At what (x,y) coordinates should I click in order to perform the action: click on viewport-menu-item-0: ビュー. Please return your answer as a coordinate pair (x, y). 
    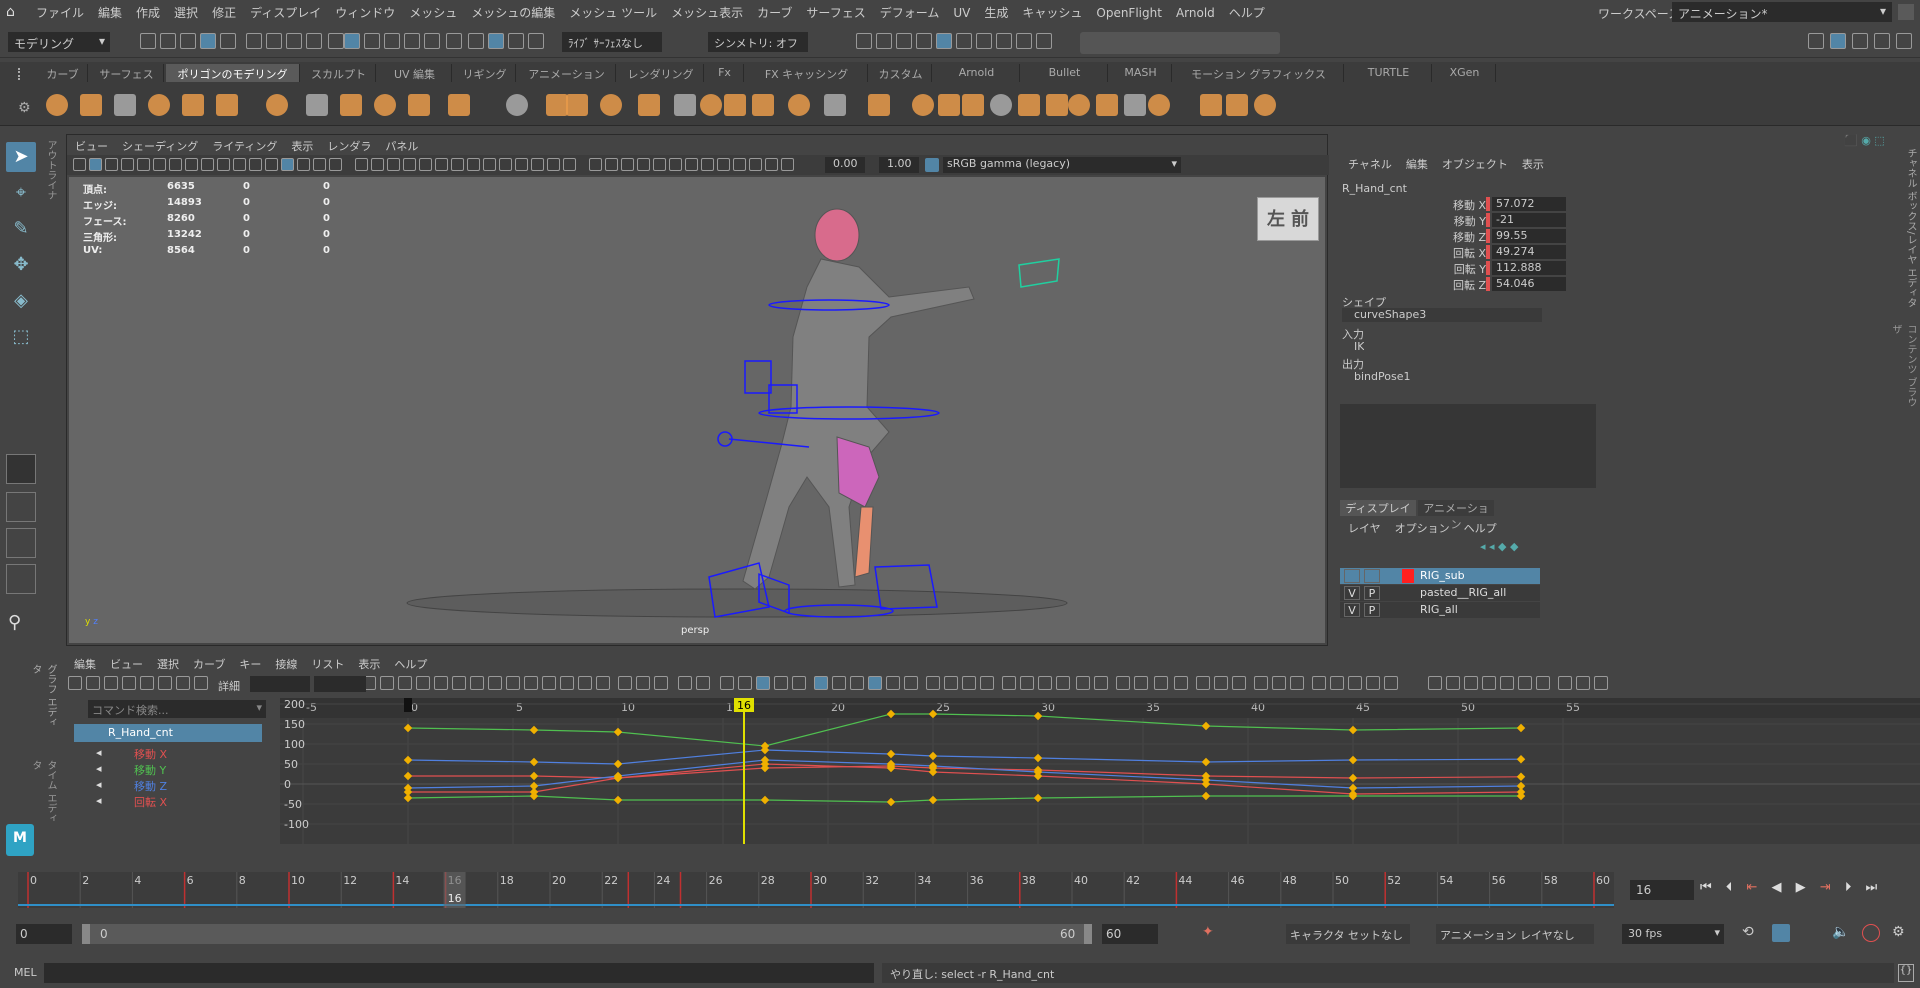
    Looking at the image, I should click on (91, 146).